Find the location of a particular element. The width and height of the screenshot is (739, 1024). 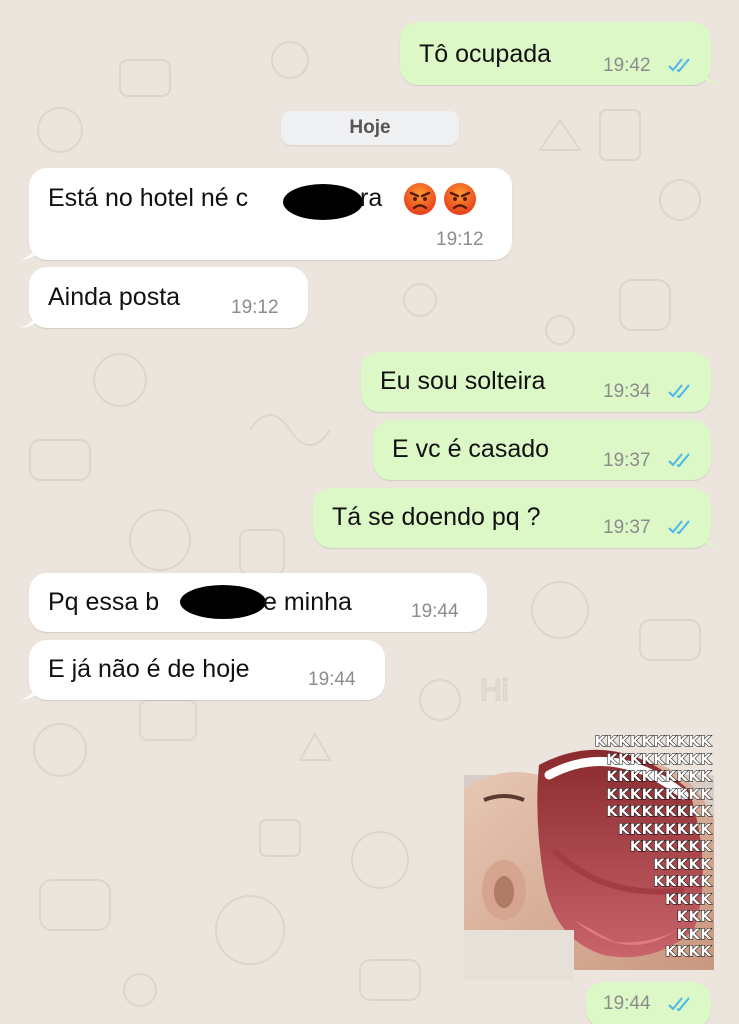

message-text: Tá se doendo pq ? is located at coordinates (436, 517).